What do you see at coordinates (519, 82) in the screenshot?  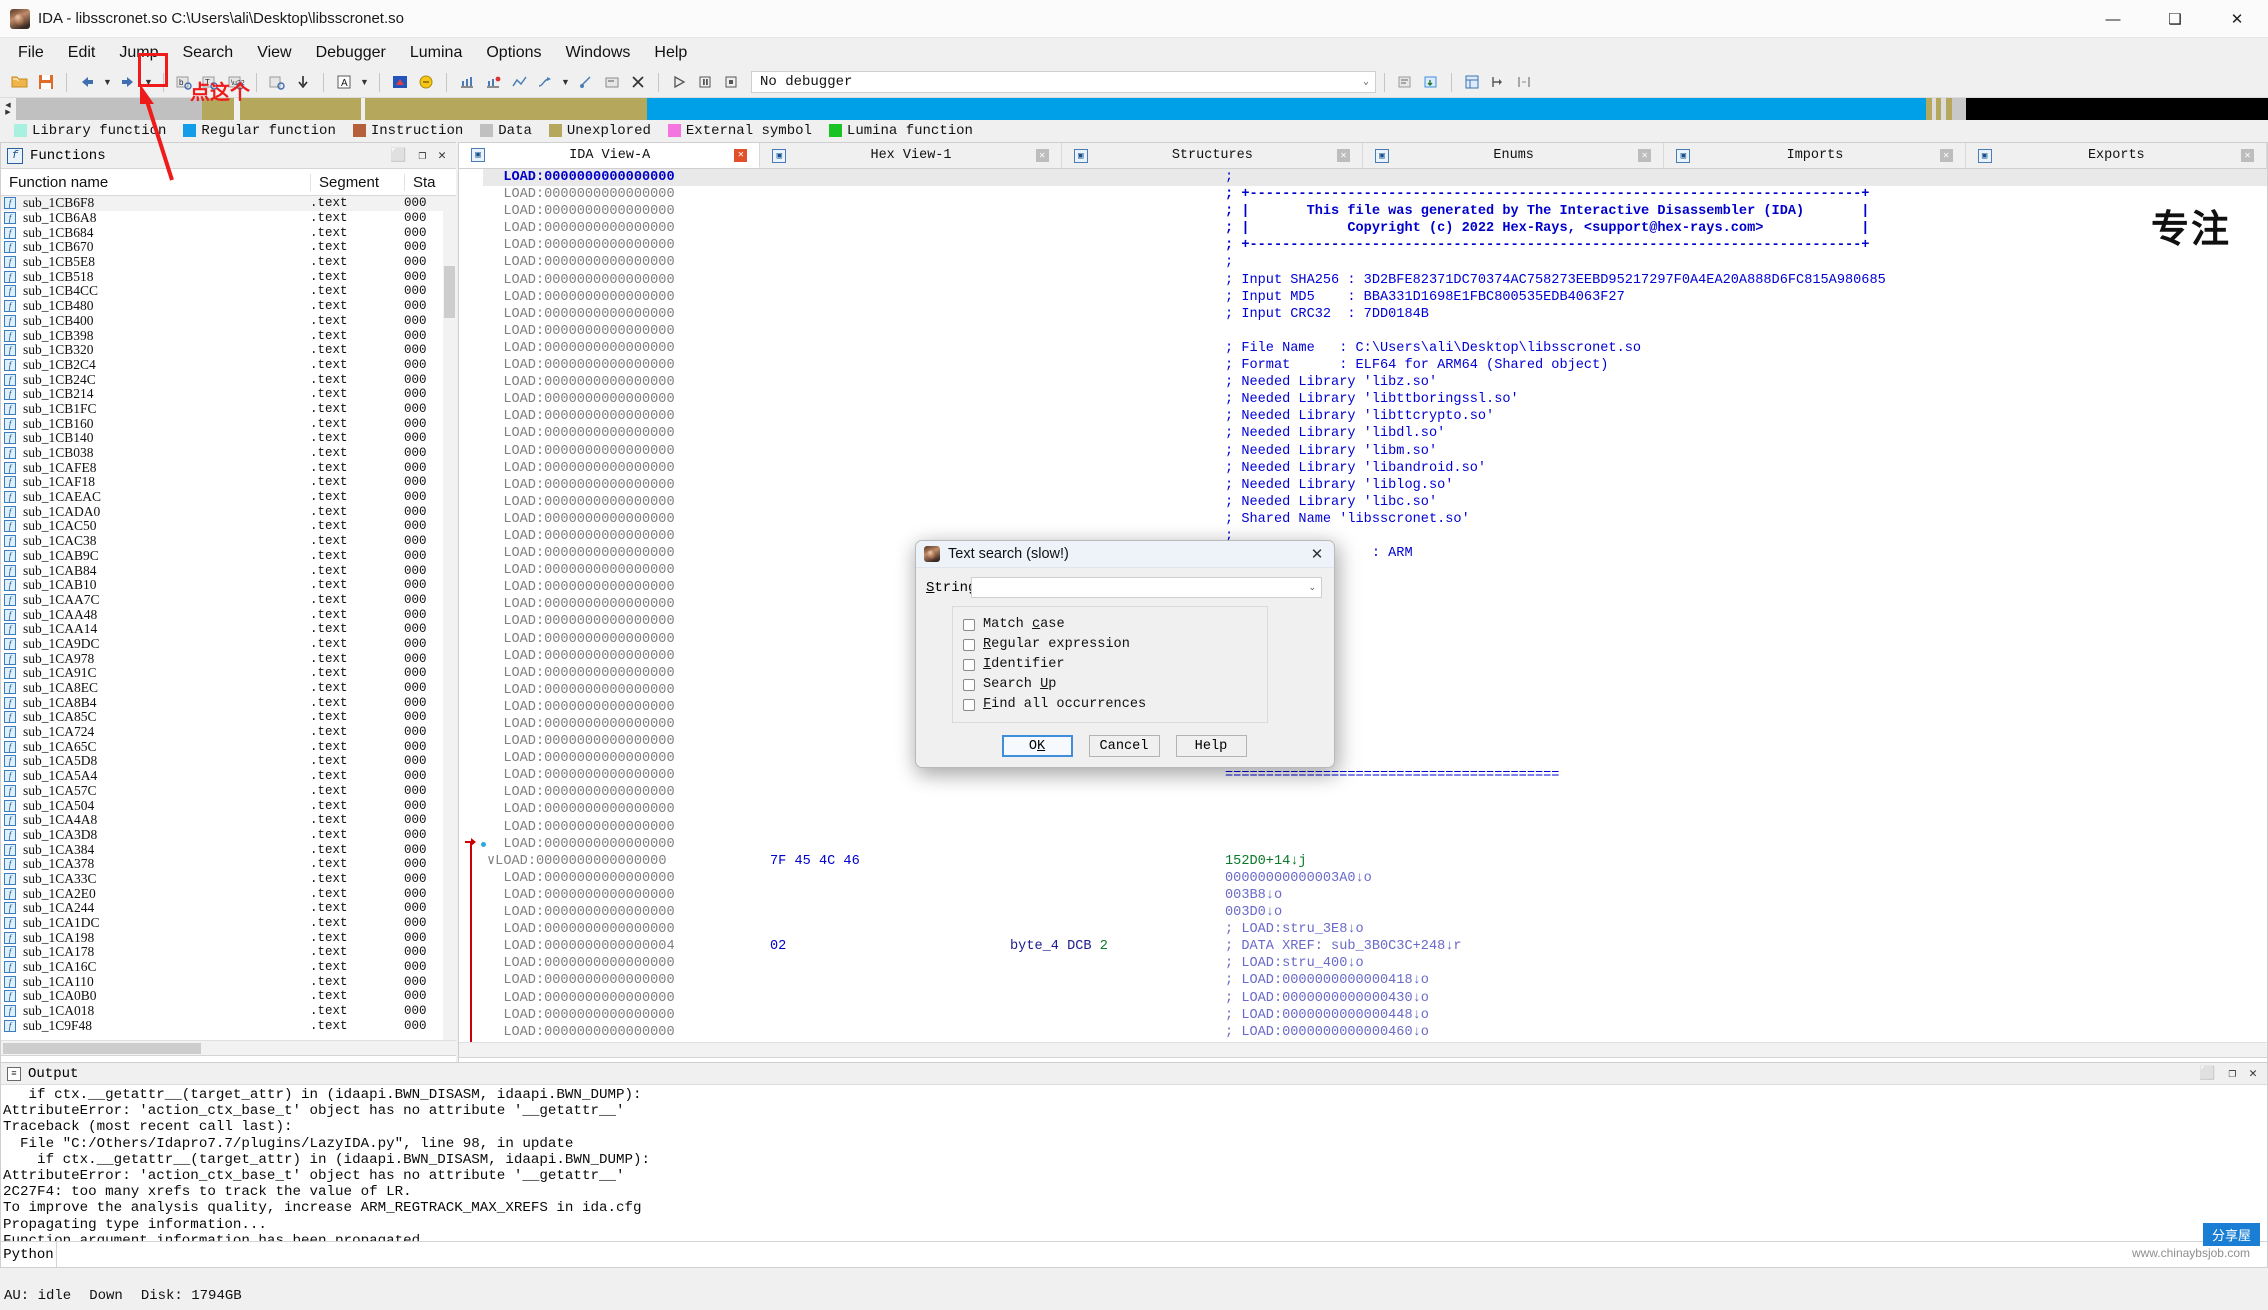 I see `trace-icon` at bounding box center [519, 82].